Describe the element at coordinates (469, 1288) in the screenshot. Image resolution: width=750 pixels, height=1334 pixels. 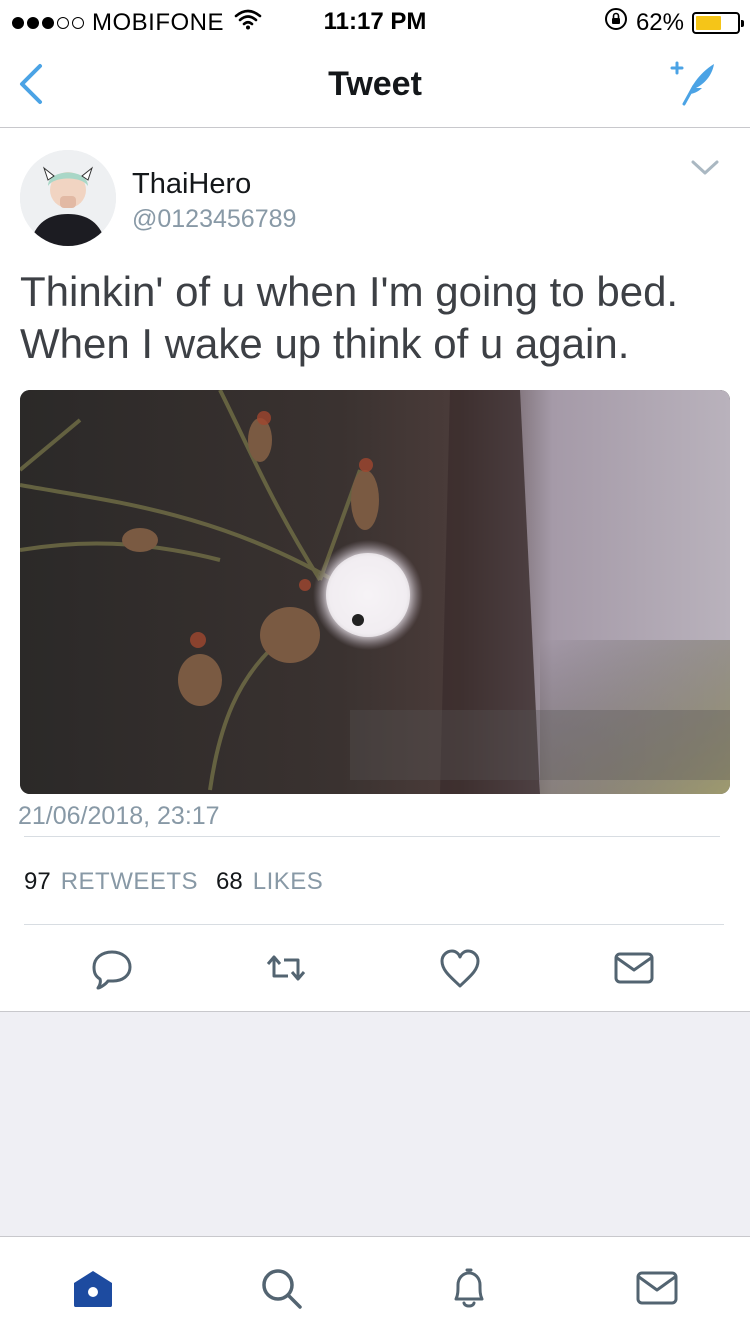
I see `notifications-icon` at that location.